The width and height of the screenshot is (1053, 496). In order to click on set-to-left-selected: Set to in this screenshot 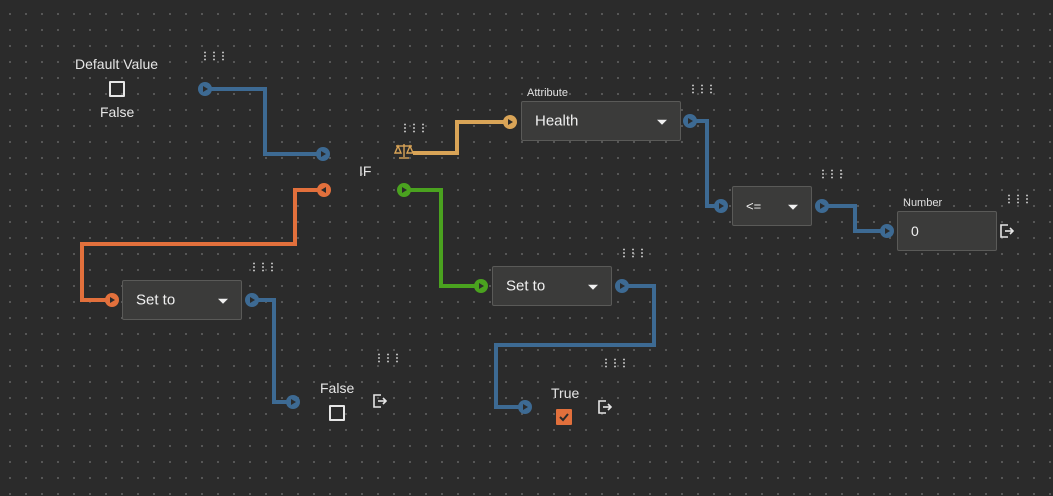, I will do `click(156, 300)`.